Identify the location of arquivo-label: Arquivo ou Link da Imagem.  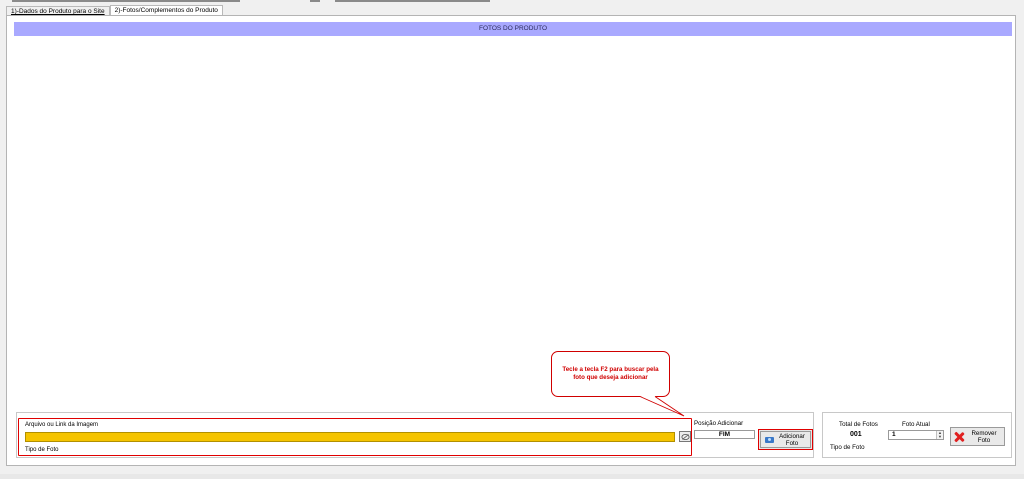
(62, 425).